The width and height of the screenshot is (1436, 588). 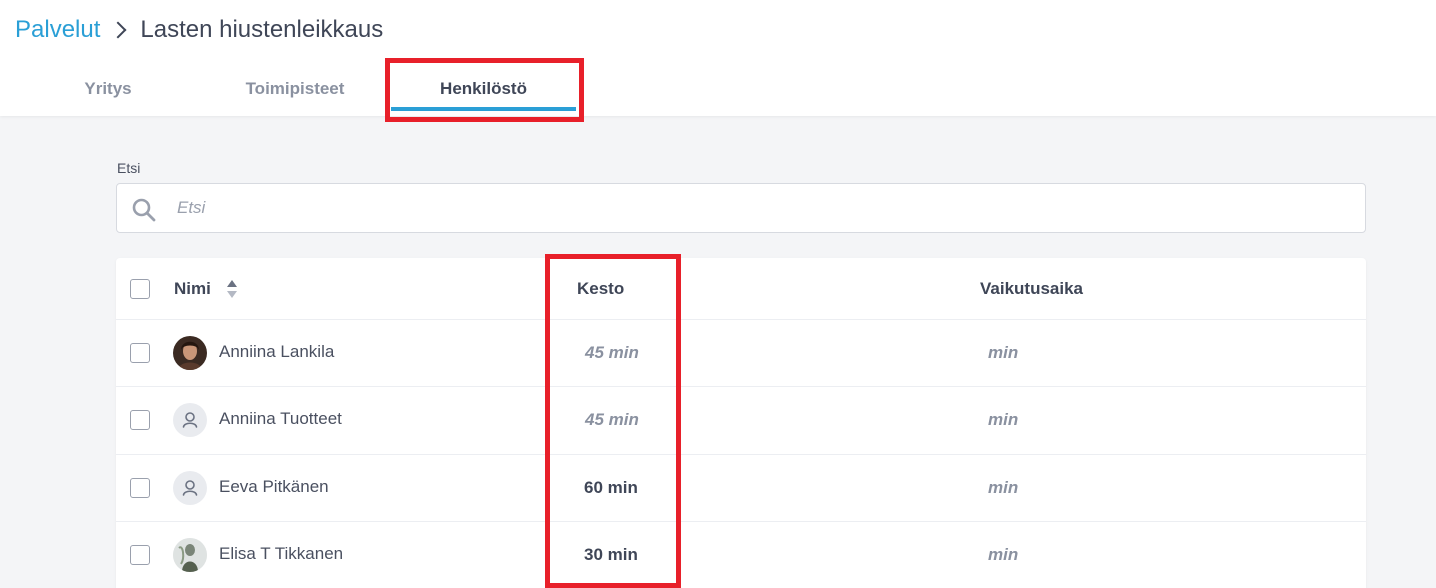 What do you see at coordinates (144, 210) in the screenshot?
I see `search-icon` at bounding box center [144, 210].